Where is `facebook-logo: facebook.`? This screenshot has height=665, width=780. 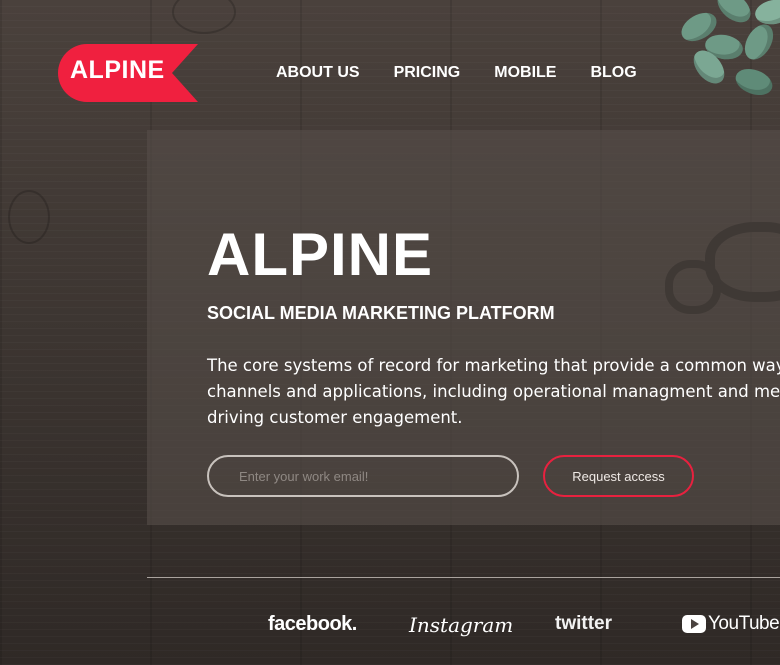 facebook-logo: facebook. is located at coordinates (312, 624).